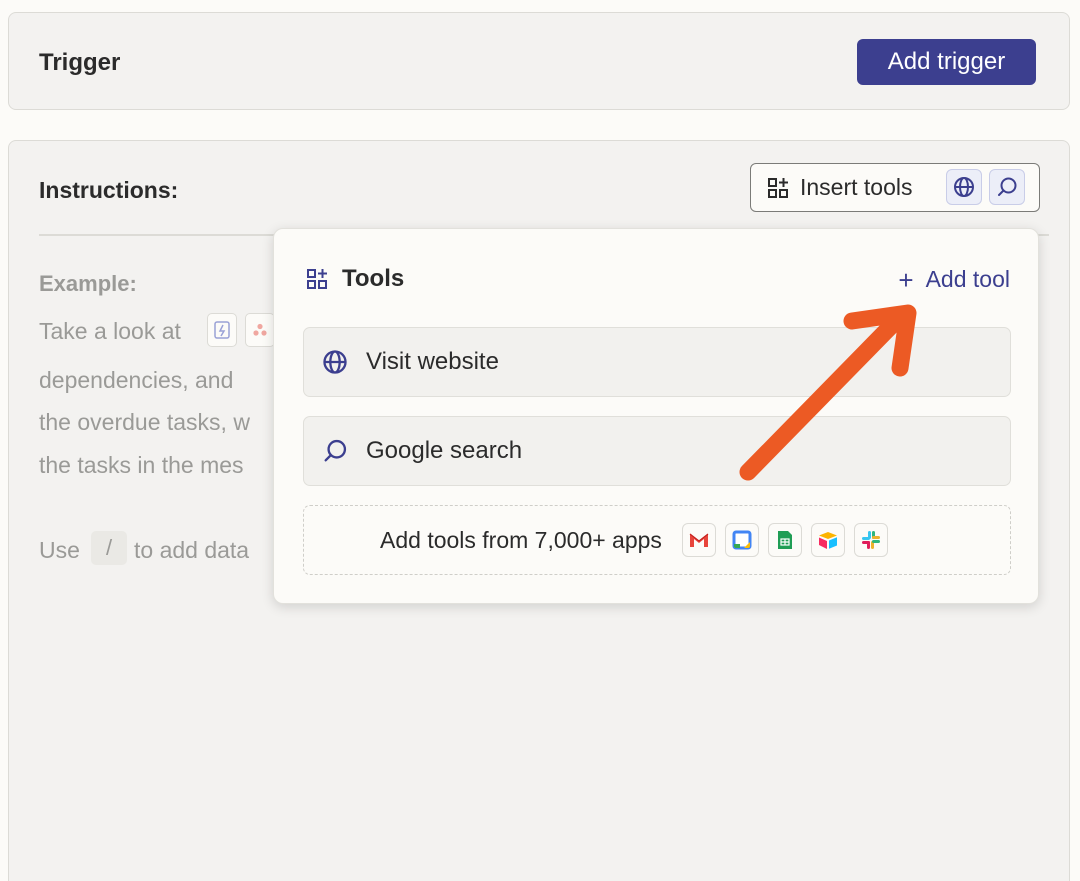 The width and height of the screenshot is (1080, 881). I want to click on trigger-card: Trigger Add trigger, so click(539, 61).